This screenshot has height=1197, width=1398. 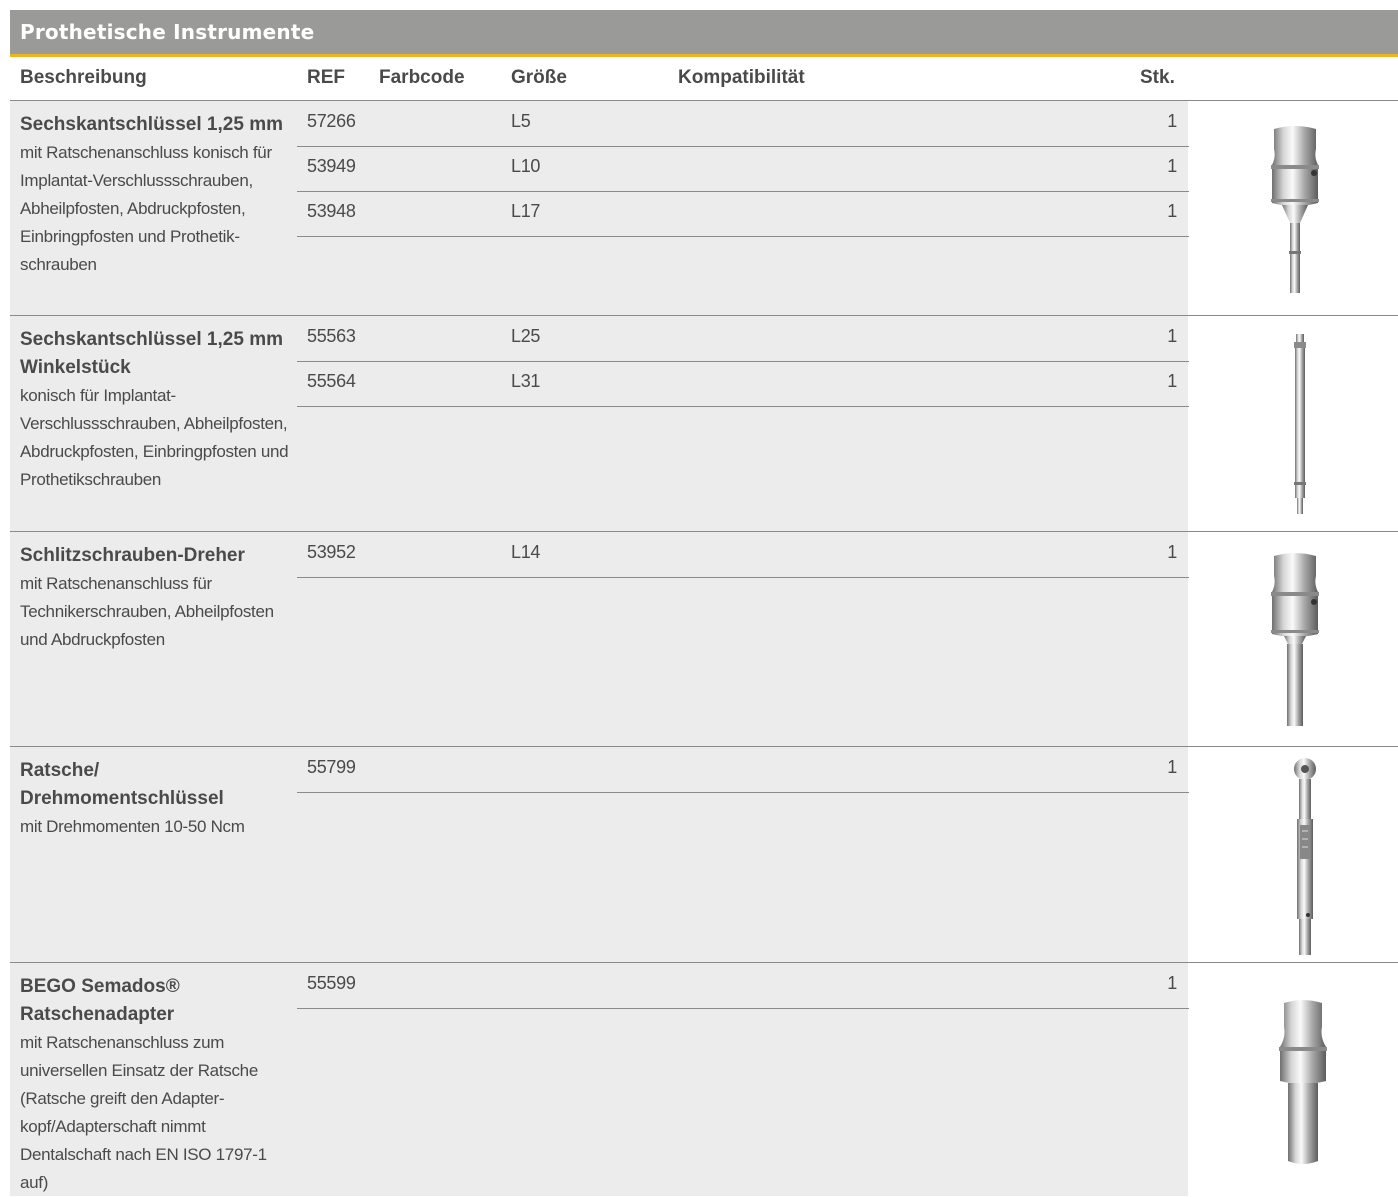 I want to click on ref-cell: 53948, so click(x=331, y=211).